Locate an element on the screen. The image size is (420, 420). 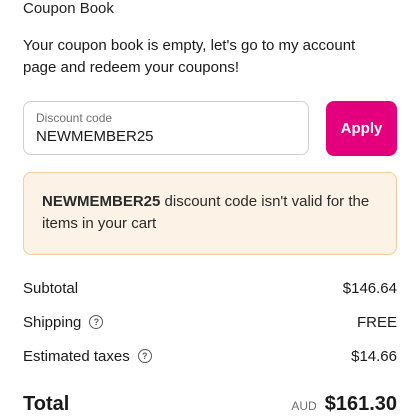
subtotal-row: Subtotal $146.64 is located at coordinates (210, 288).